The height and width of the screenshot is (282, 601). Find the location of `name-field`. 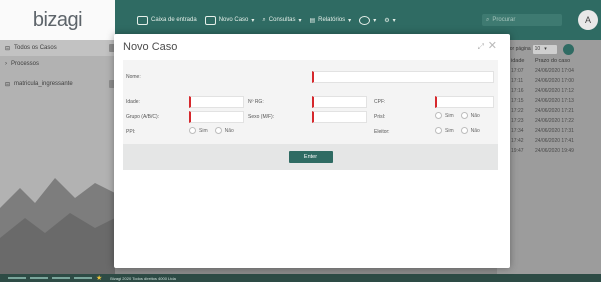

name-field is located at coordinates (403, 77).